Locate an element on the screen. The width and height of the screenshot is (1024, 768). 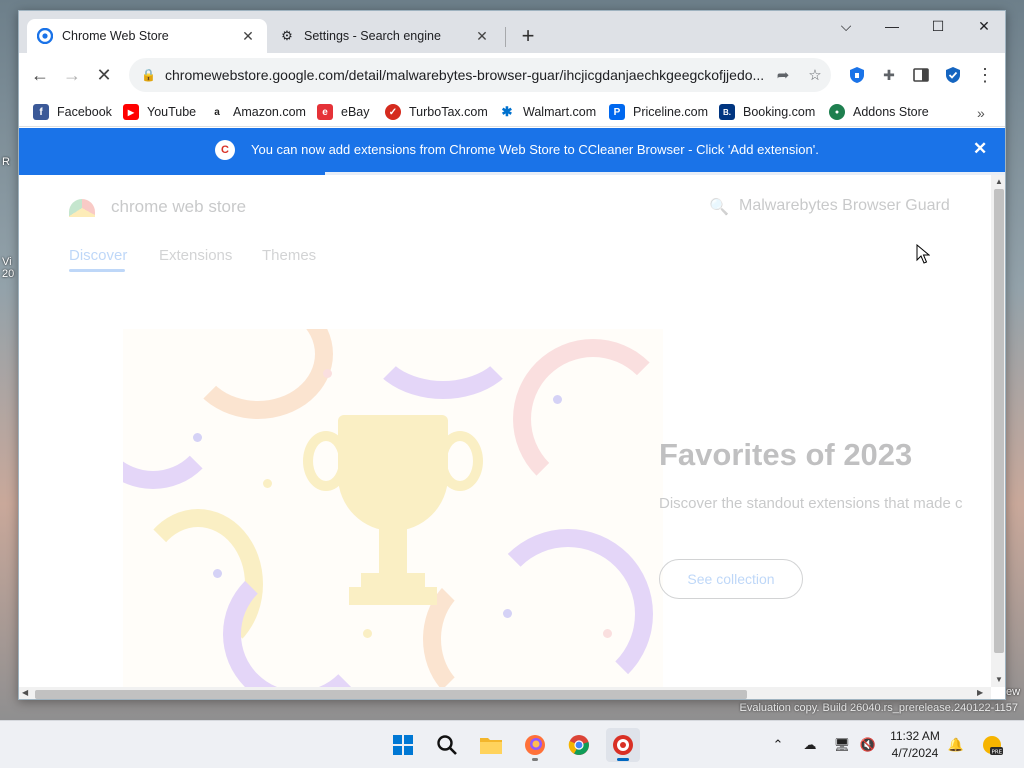
chrome-web-store-icon is located at coordinates (45, 36).